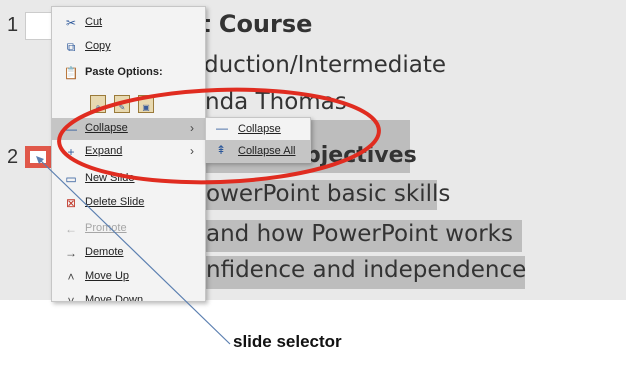 Image resolution: width=626 pixels, height=366 pixels. I want to click on menu-item-move-up: ˄ Move Up, so click(128, 277).